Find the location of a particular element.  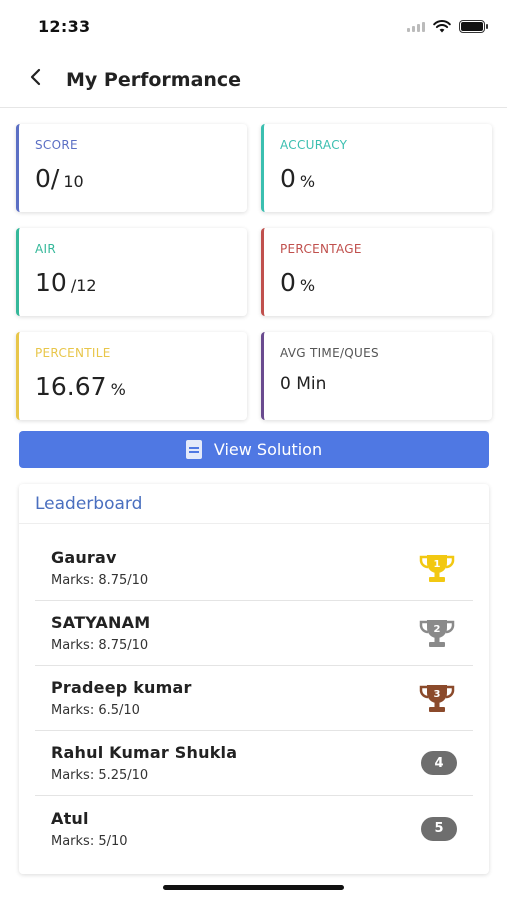

header: My Performance is located at coordinates (253, 80).